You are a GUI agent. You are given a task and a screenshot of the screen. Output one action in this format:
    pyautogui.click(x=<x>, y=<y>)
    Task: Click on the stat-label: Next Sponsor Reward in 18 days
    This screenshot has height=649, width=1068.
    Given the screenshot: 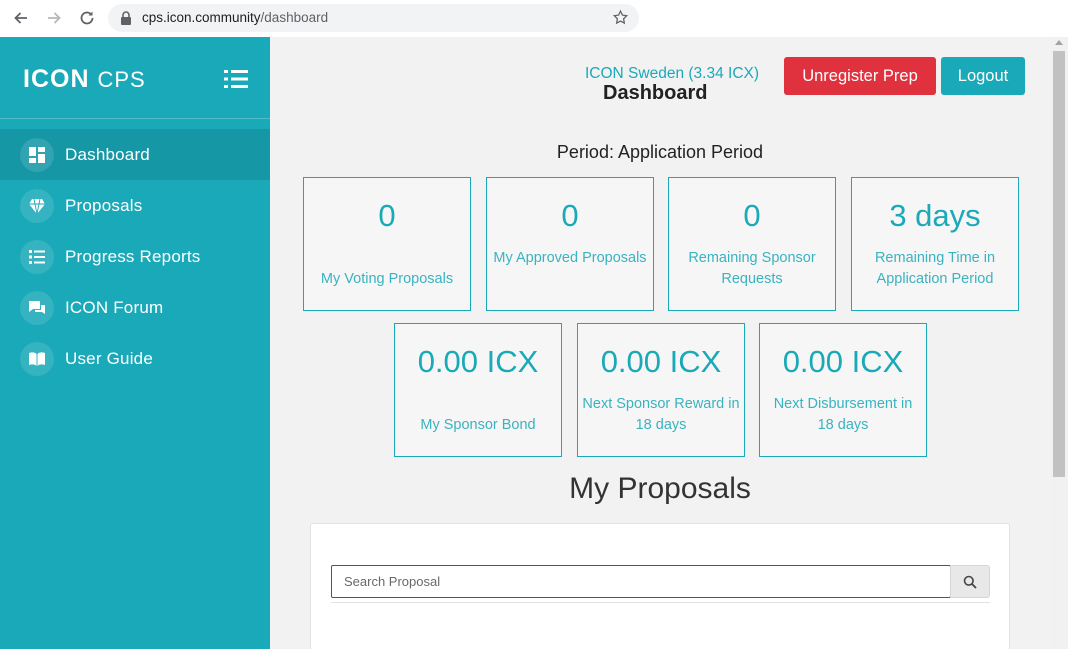 What is the action you would take?
    pyautogui.click(x=661, y=414)
    